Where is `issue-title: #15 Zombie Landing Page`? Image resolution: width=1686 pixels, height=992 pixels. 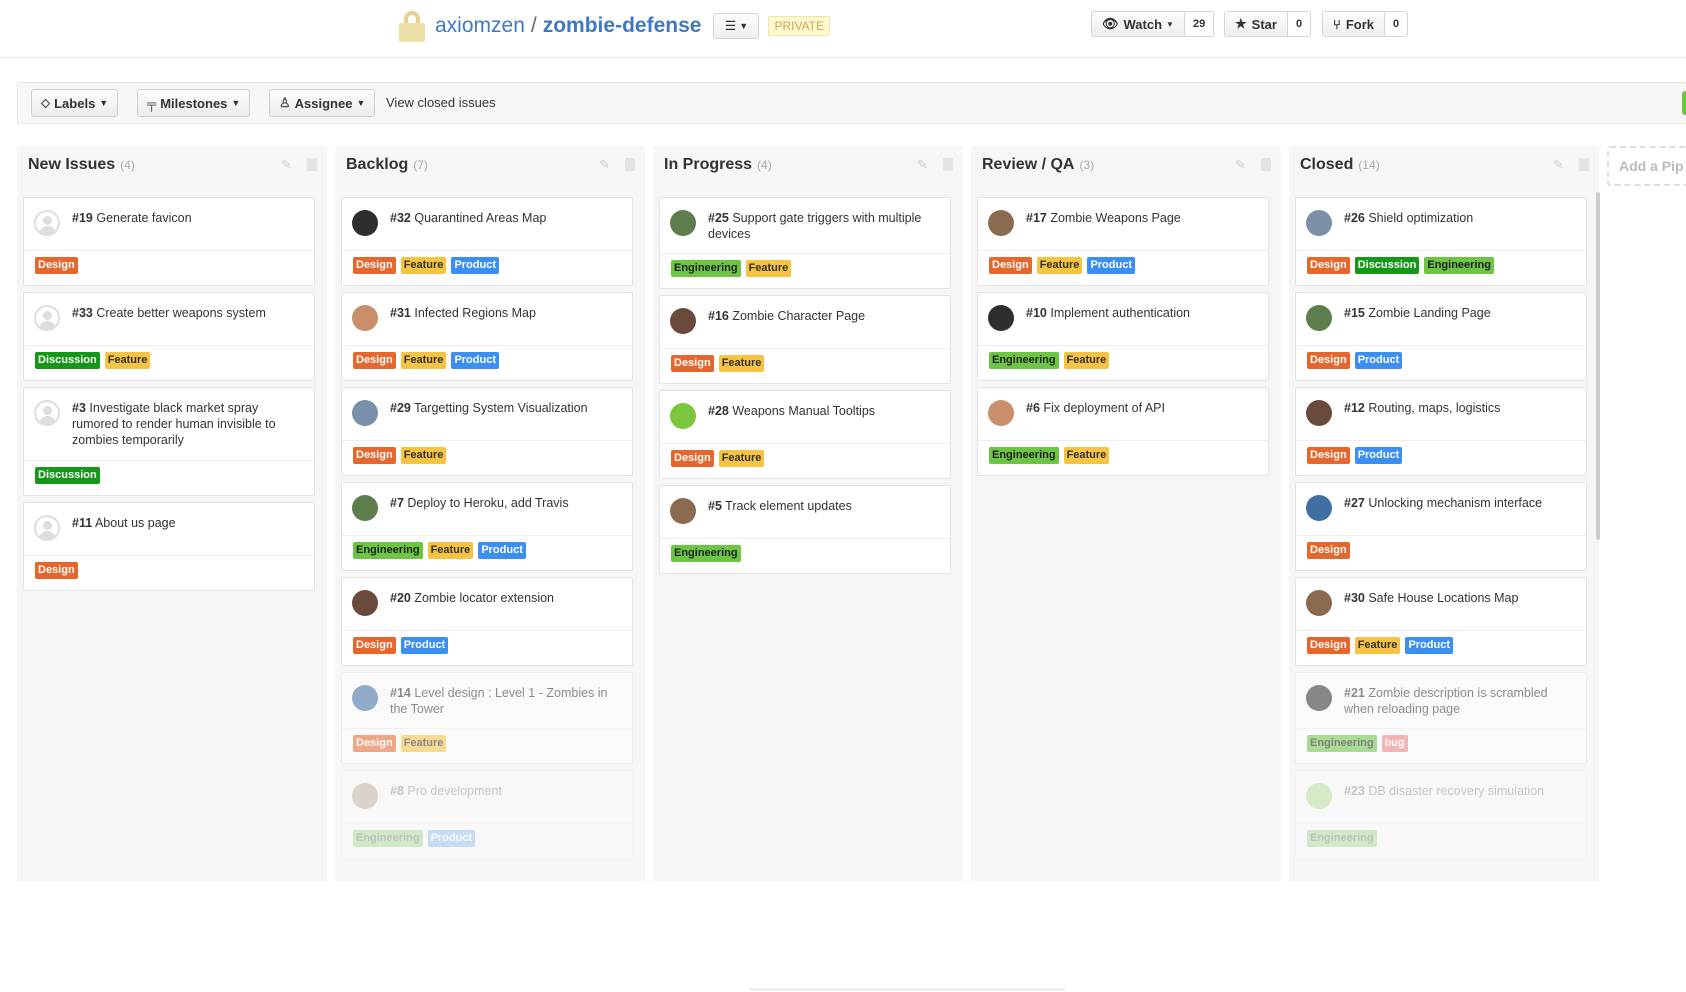 issue-title: #15 Zombie Landing Page is located at coordinates (1460, 313).